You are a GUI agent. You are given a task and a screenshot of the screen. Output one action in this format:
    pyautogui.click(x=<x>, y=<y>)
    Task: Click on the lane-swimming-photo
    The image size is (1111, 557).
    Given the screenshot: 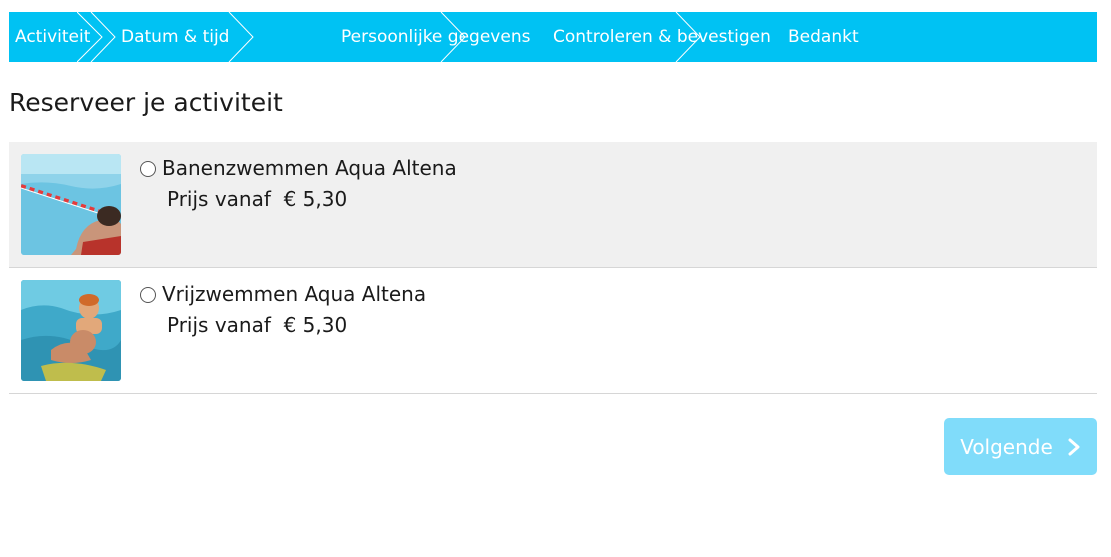 What is the action you would take?
    pyautogui.click(x=71, y=204)
    